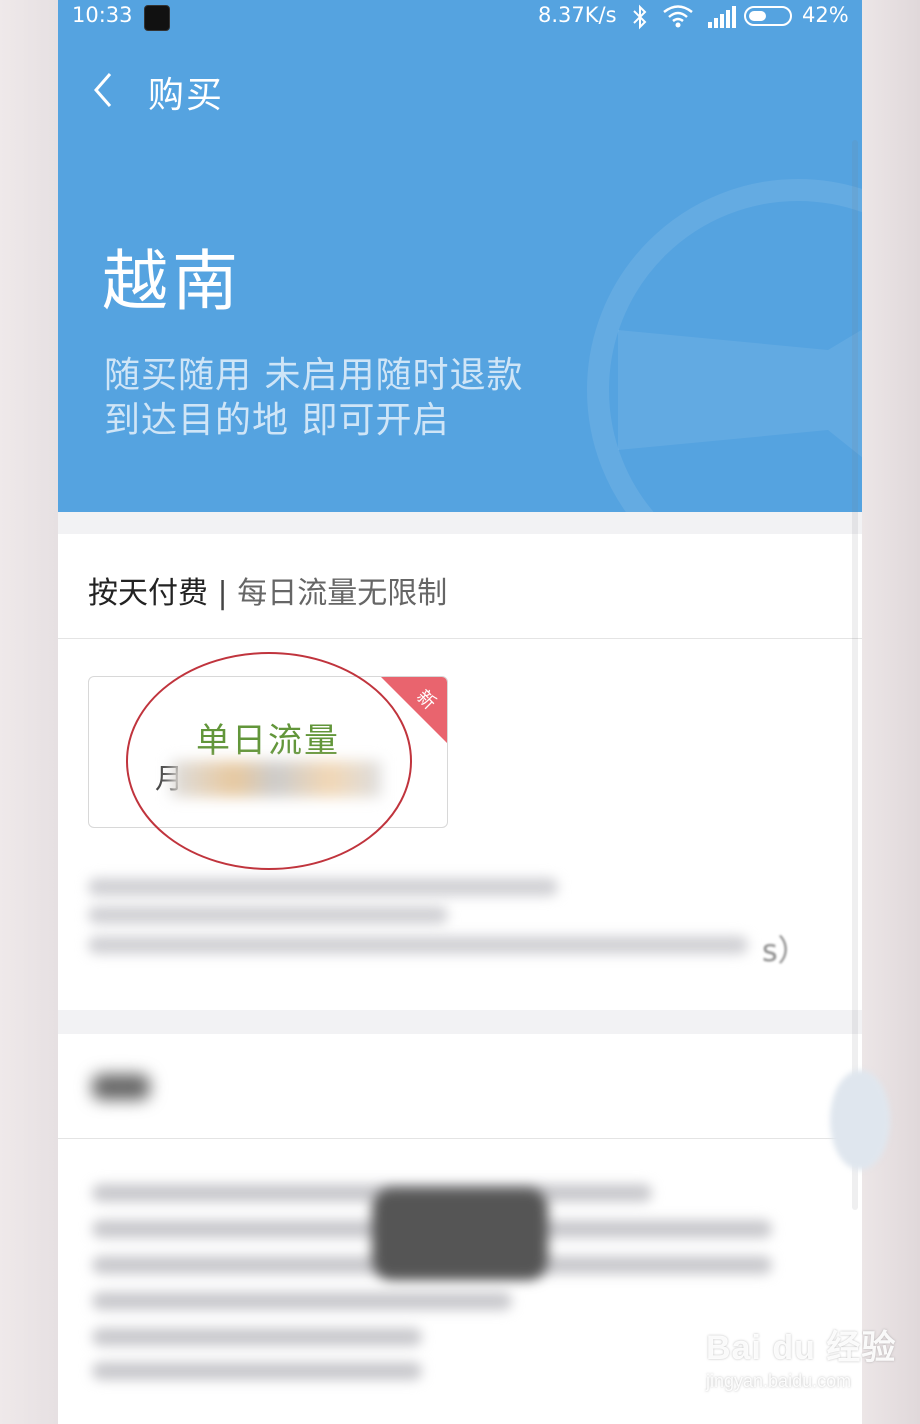 The height and width of the screenshot is (1424, 920). Describe the element at coordinates (460, 17) in the screenshot. I see `status-bar: 10:33 8.37K/s 42%` at that location.